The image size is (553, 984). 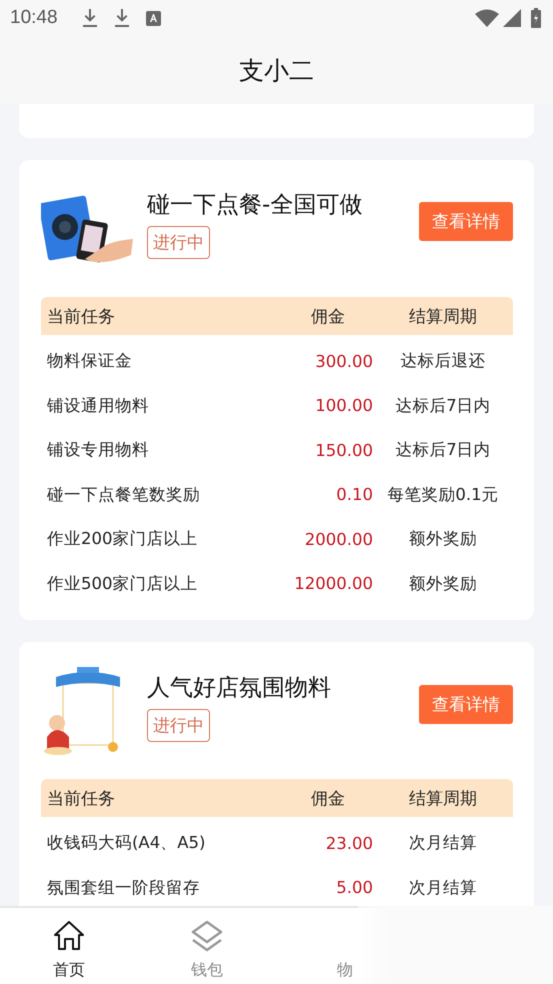 I want to click on commission-amount: 12000.00, so click(x=333, y=584).